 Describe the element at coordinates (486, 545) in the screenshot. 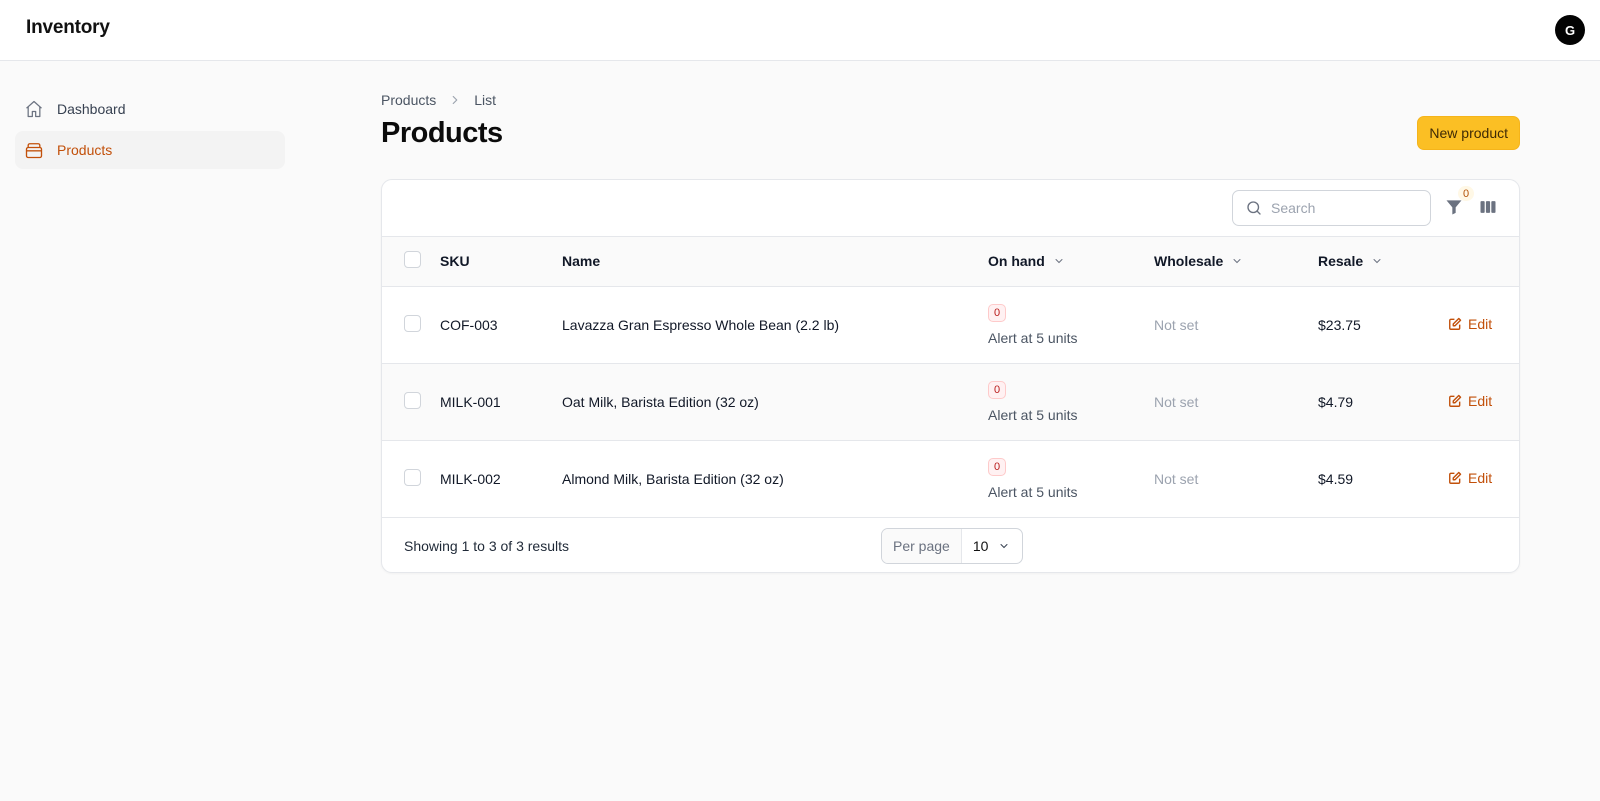

I see `results-summary: Showing 1 to 3 of 3 results` at that location.